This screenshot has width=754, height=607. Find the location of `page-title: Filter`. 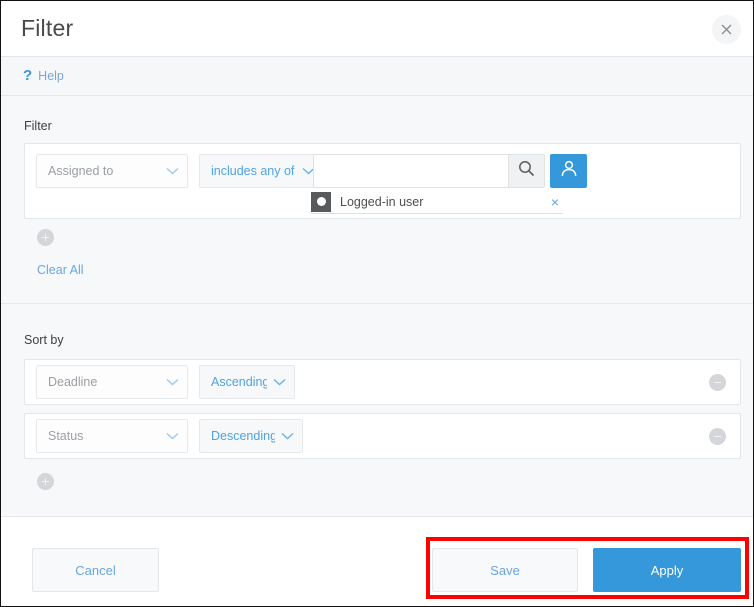

page-title: Filter is located at coordinates (47, 28).